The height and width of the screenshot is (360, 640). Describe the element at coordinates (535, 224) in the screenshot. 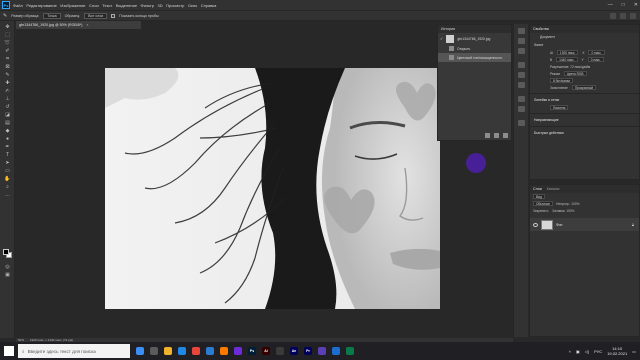

I see `visibility-eye-icon` at that location.